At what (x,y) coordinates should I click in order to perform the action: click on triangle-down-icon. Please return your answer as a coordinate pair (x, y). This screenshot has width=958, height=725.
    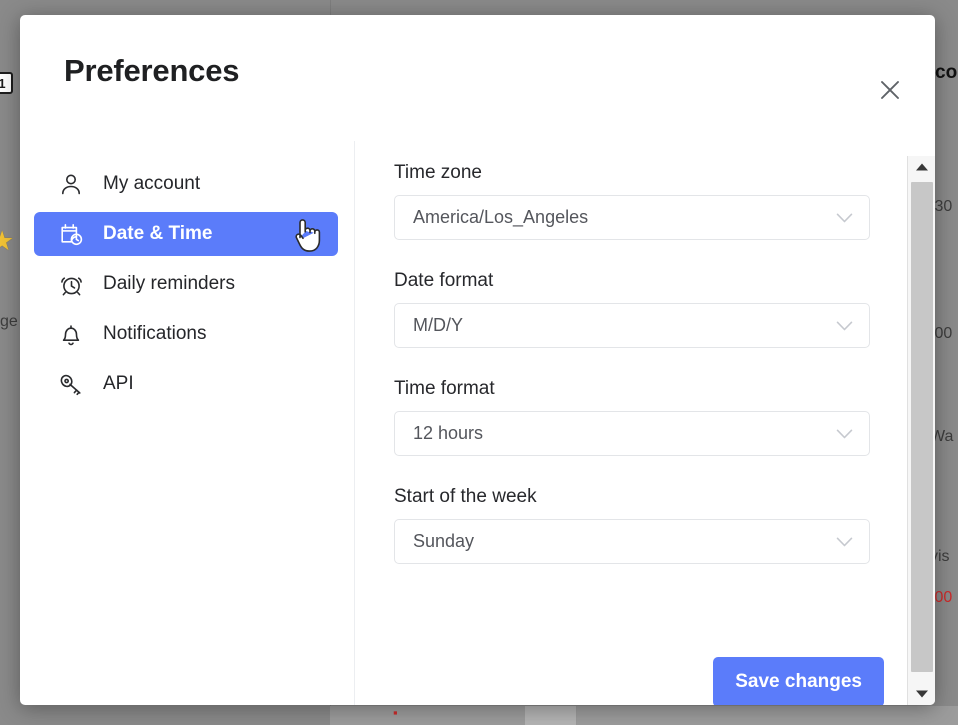
    Looking at the image, I should click on (922, 694).